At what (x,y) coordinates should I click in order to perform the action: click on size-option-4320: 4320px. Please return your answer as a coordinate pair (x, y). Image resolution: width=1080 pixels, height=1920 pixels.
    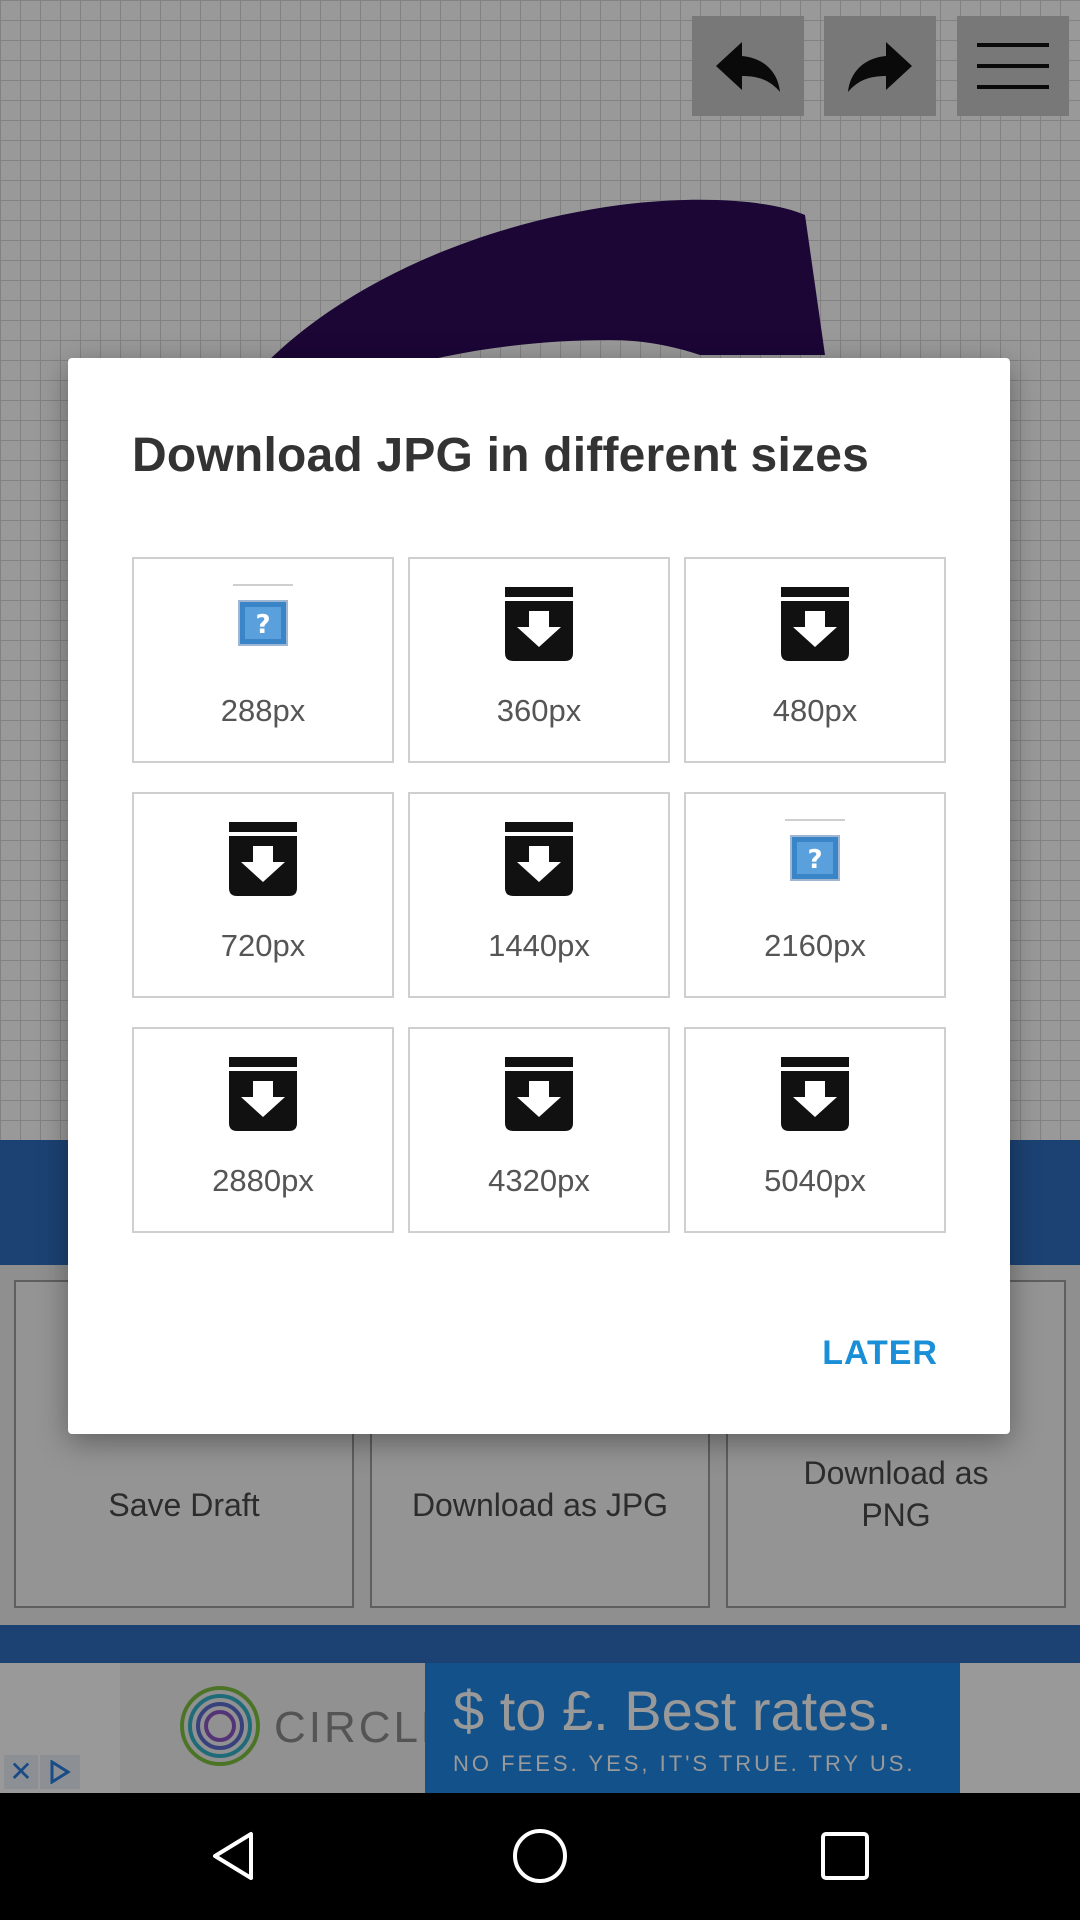
    Looking at the image, I should click on (539, 1130).